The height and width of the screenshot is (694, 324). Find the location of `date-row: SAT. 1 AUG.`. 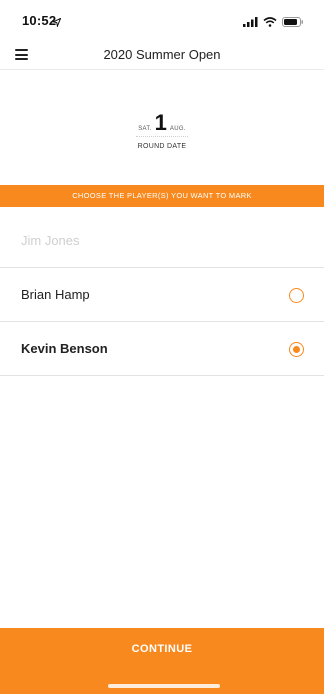

date-row: SAT. 1 AUG. is located at coordinates (162, 123).